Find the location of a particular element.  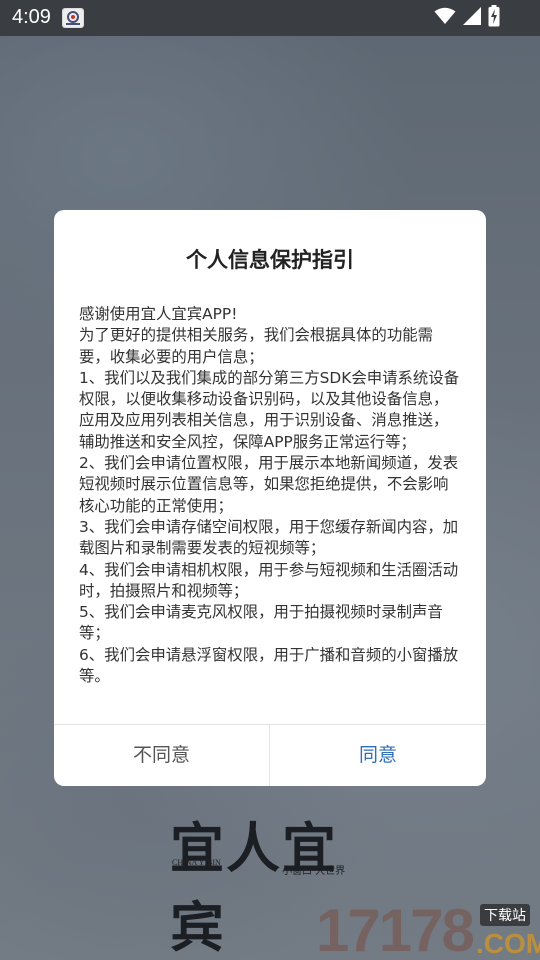

wifi-icon is located at coordinates (445, 18).